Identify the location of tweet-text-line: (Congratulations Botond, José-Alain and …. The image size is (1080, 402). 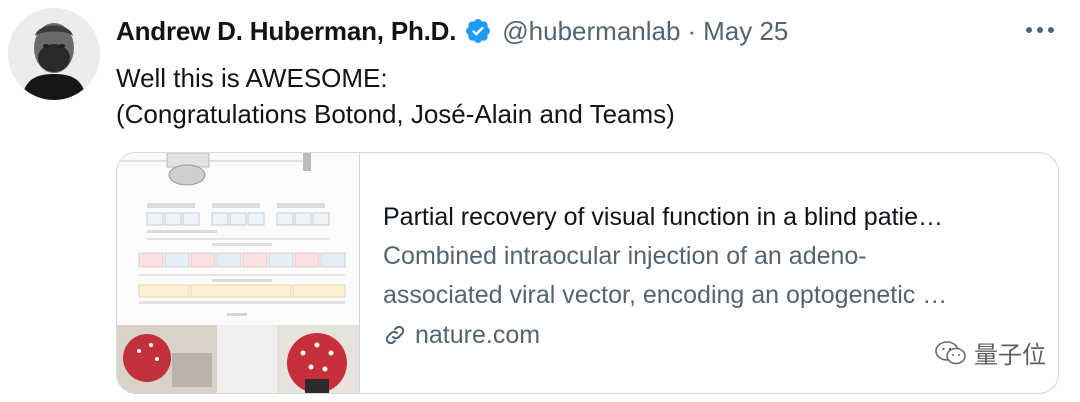
(395, 114).